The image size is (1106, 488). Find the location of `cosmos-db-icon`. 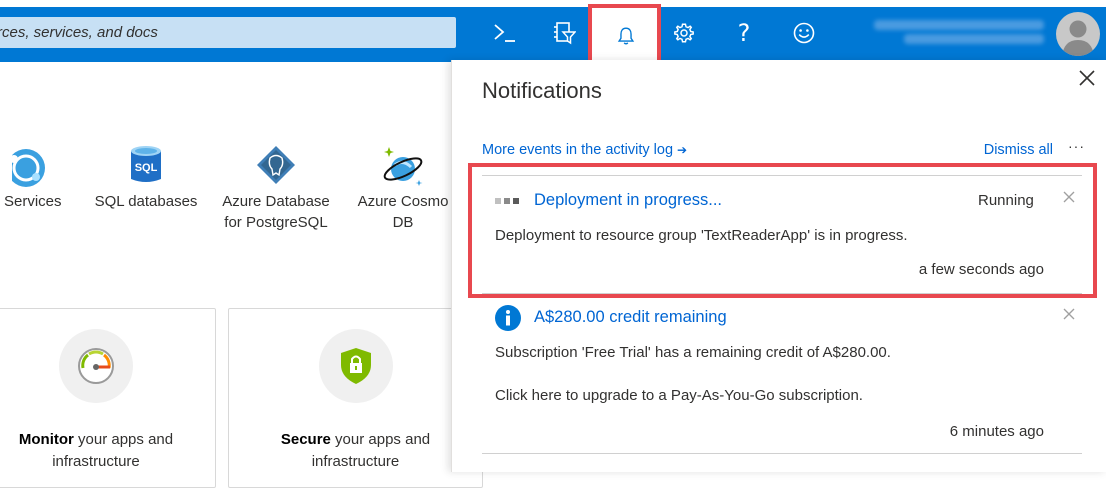

cosmos-db-icon is located at coordinates (403, 166).